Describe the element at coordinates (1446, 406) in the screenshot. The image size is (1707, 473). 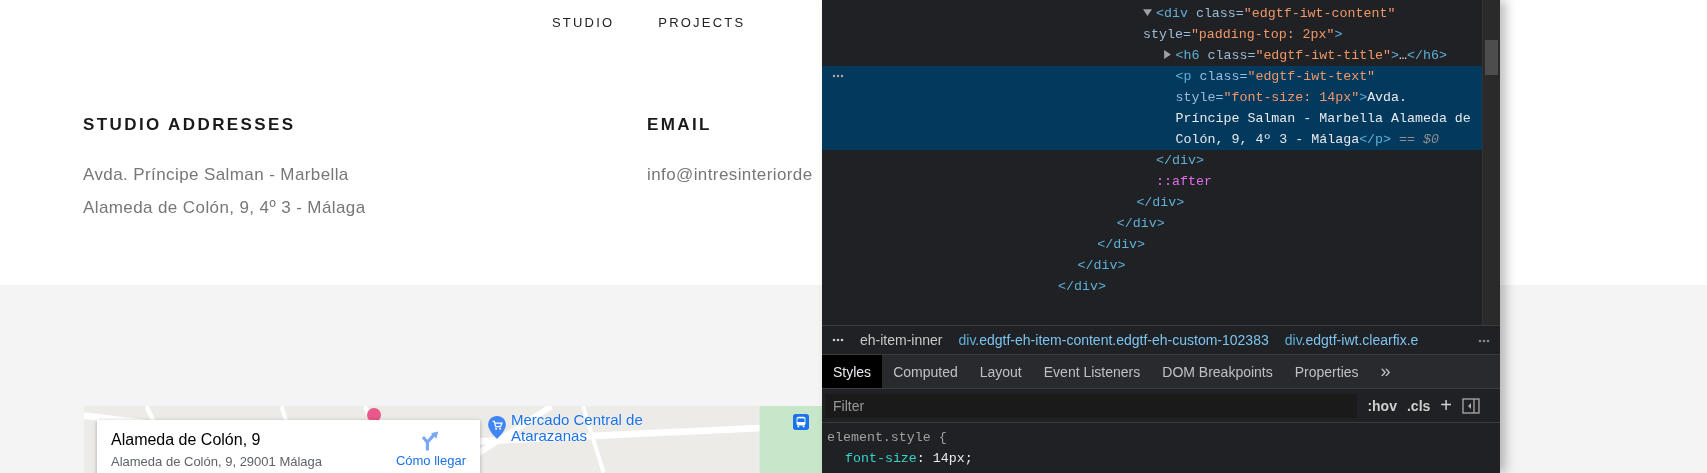
I see `toolbar-button: +` at that location.